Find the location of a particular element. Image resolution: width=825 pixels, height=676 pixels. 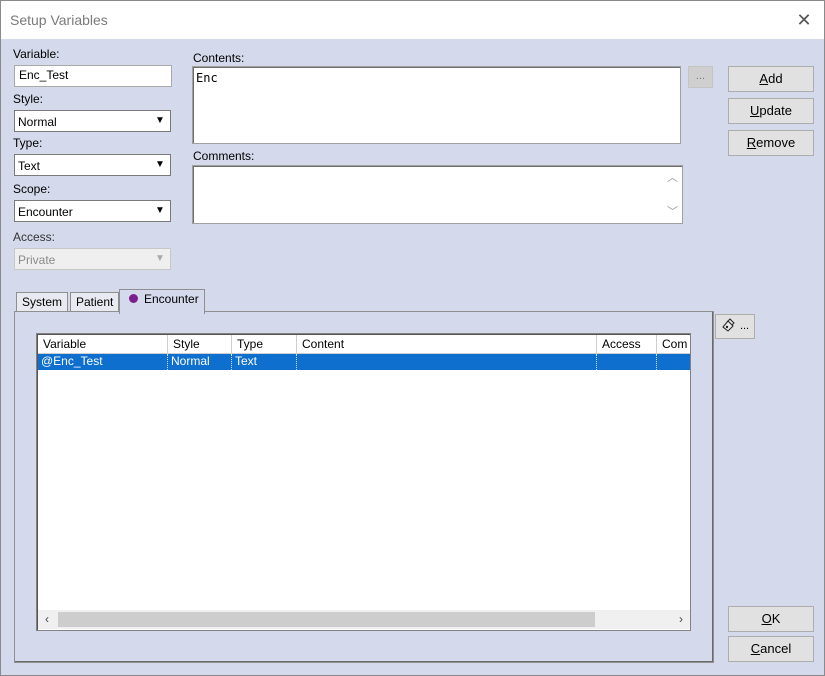

chevron-down-icon: ﹀ is located at coordinates (672, 211).